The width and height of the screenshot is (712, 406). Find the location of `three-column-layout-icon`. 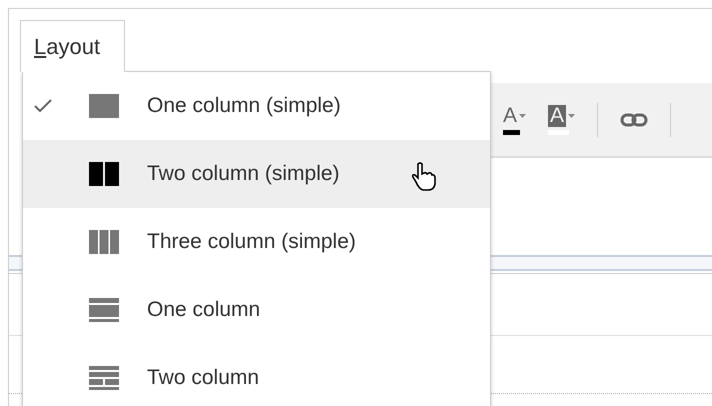

three-column-layout-icon is located at coordinates (104, 242).